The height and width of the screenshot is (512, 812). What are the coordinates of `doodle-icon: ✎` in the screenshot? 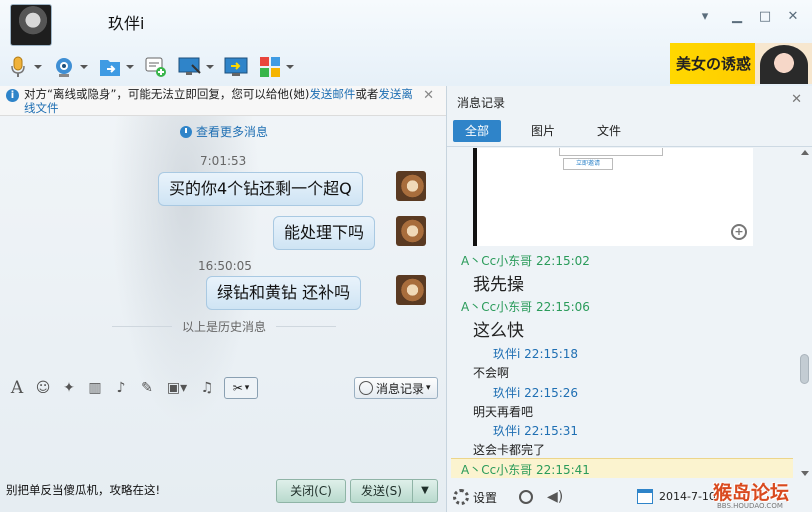 It's located at (147, 388).